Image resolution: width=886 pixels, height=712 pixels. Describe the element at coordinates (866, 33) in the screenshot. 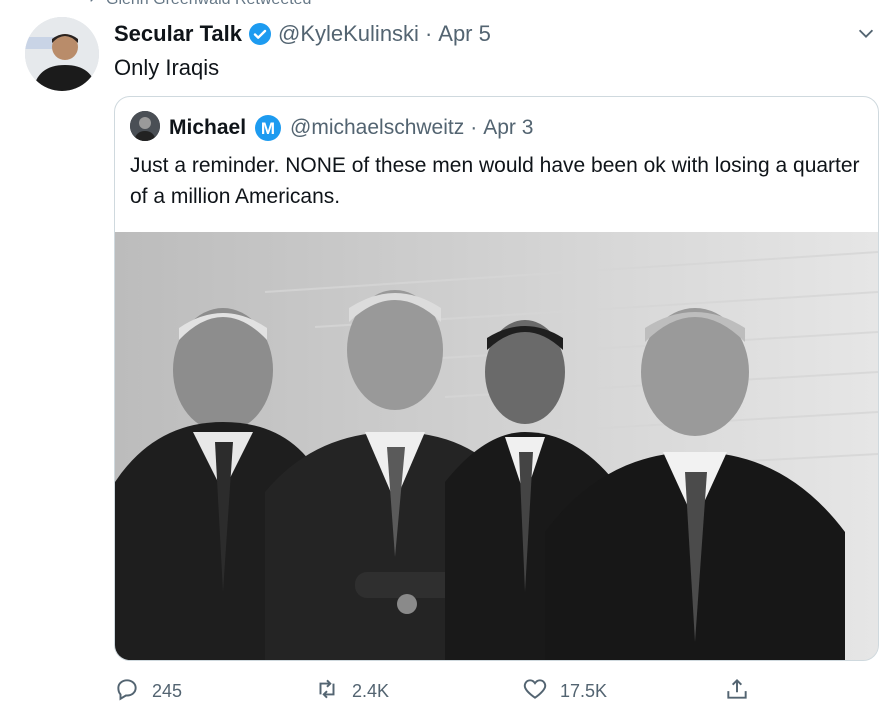

I see `more-options-chevron-down-icon` at that location.